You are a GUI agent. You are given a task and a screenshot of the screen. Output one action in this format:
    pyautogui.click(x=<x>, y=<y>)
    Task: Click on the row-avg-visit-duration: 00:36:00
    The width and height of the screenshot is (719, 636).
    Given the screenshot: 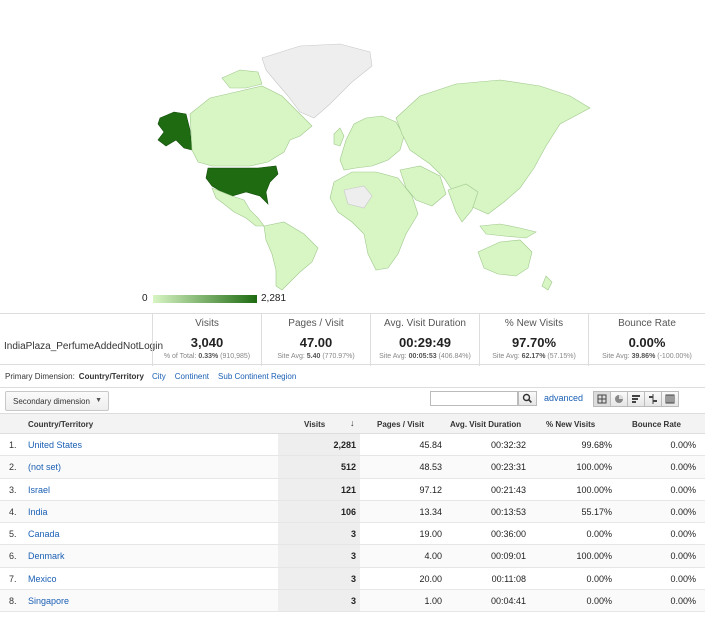 What is the action you would take?
    pyautogui.click(x=508, y=534)
    